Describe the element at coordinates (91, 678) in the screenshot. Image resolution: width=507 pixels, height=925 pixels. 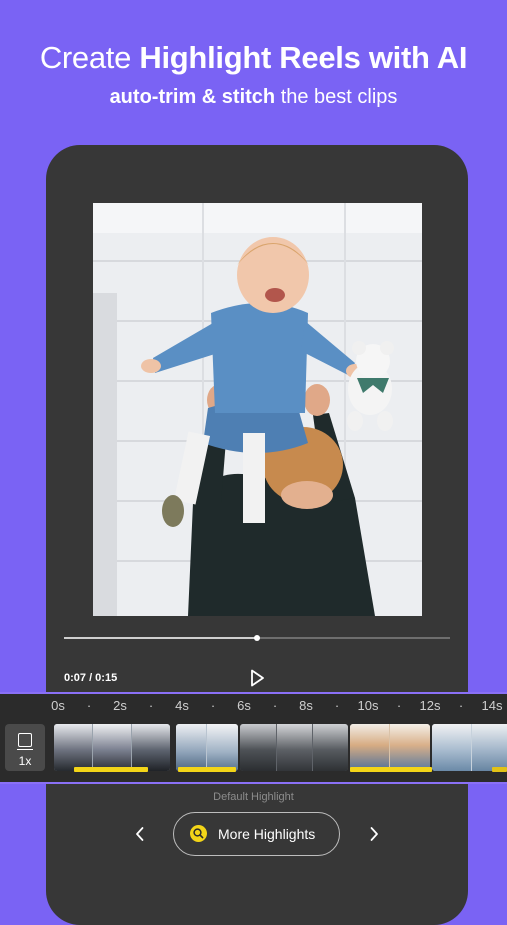
I see `time-display: 0:07 / 0:15` at that location.